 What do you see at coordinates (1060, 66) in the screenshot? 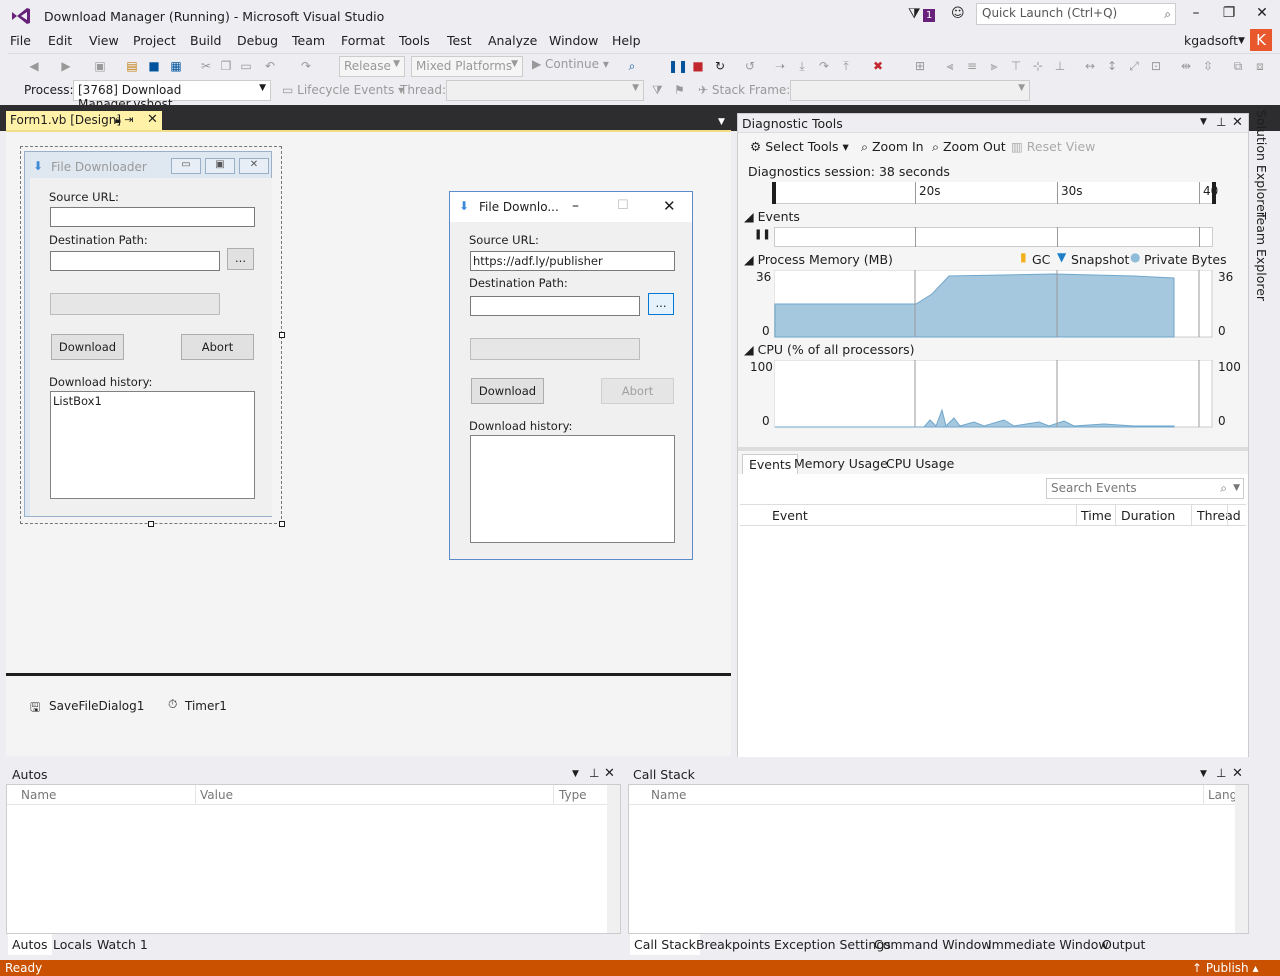
I see `align-bottom-icon: ⊥` at bounding box center [1060, 66].